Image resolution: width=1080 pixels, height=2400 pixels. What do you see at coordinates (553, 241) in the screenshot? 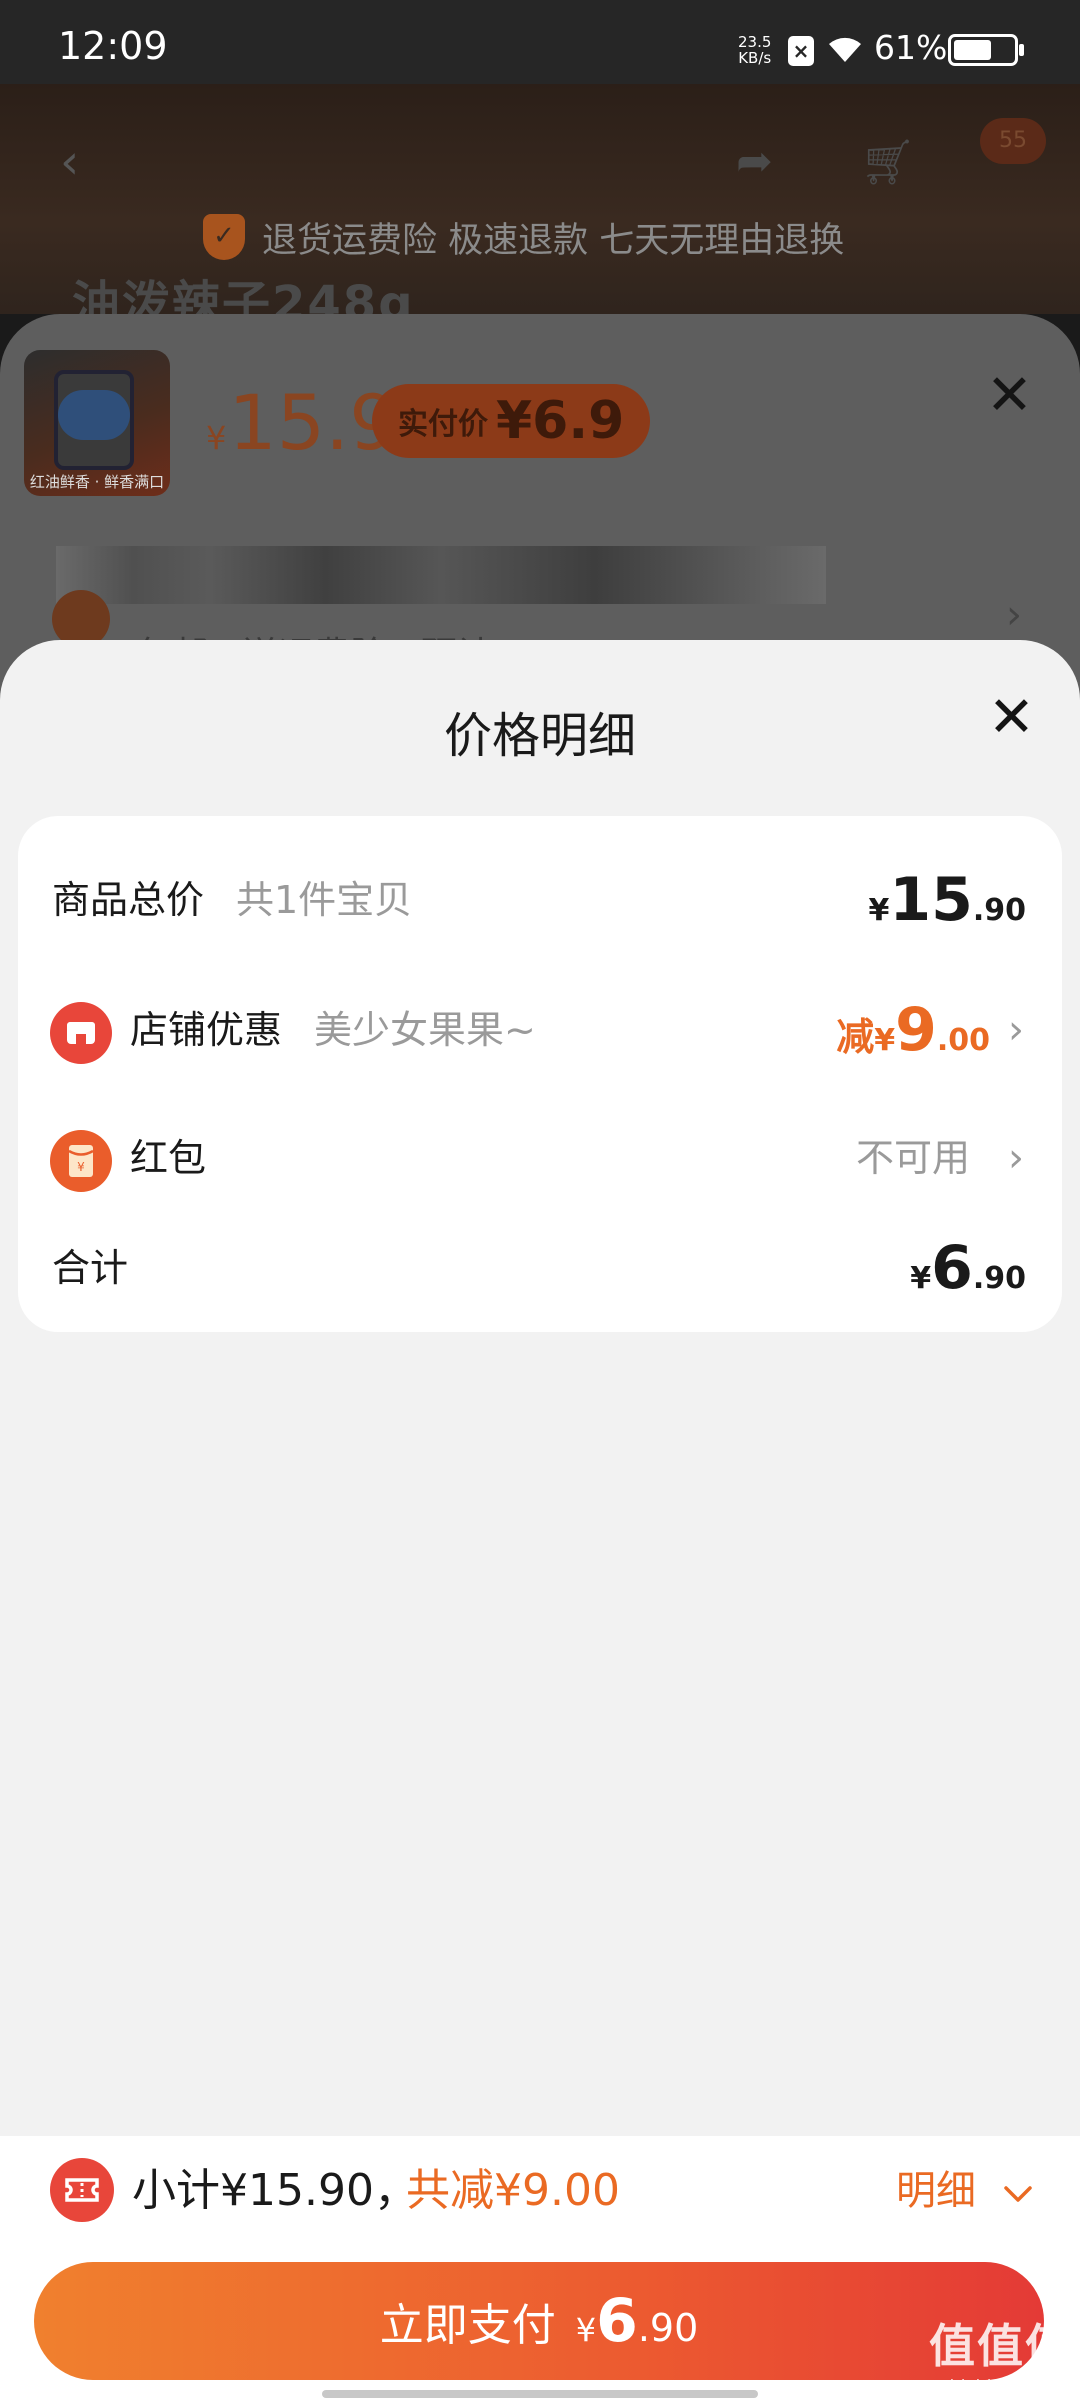
I see `guarantee-text: 退货运费险 极速退款 七天无理由退换` at bounding box center [553, 241].